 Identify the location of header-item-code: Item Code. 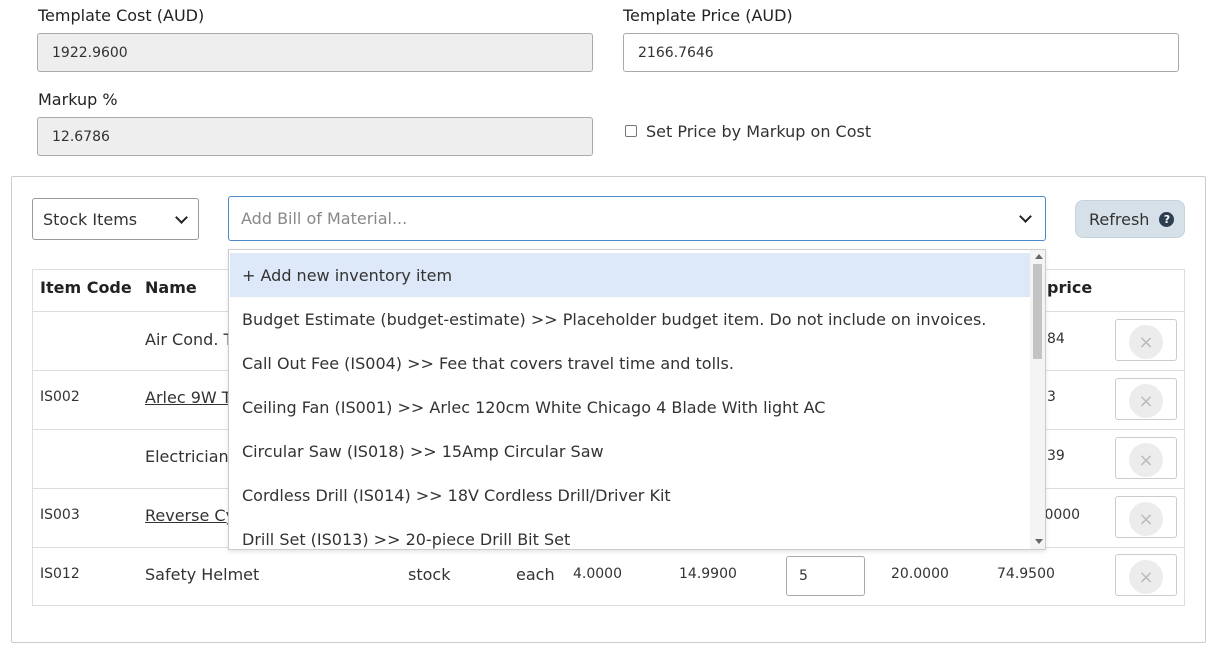
(86, 287).